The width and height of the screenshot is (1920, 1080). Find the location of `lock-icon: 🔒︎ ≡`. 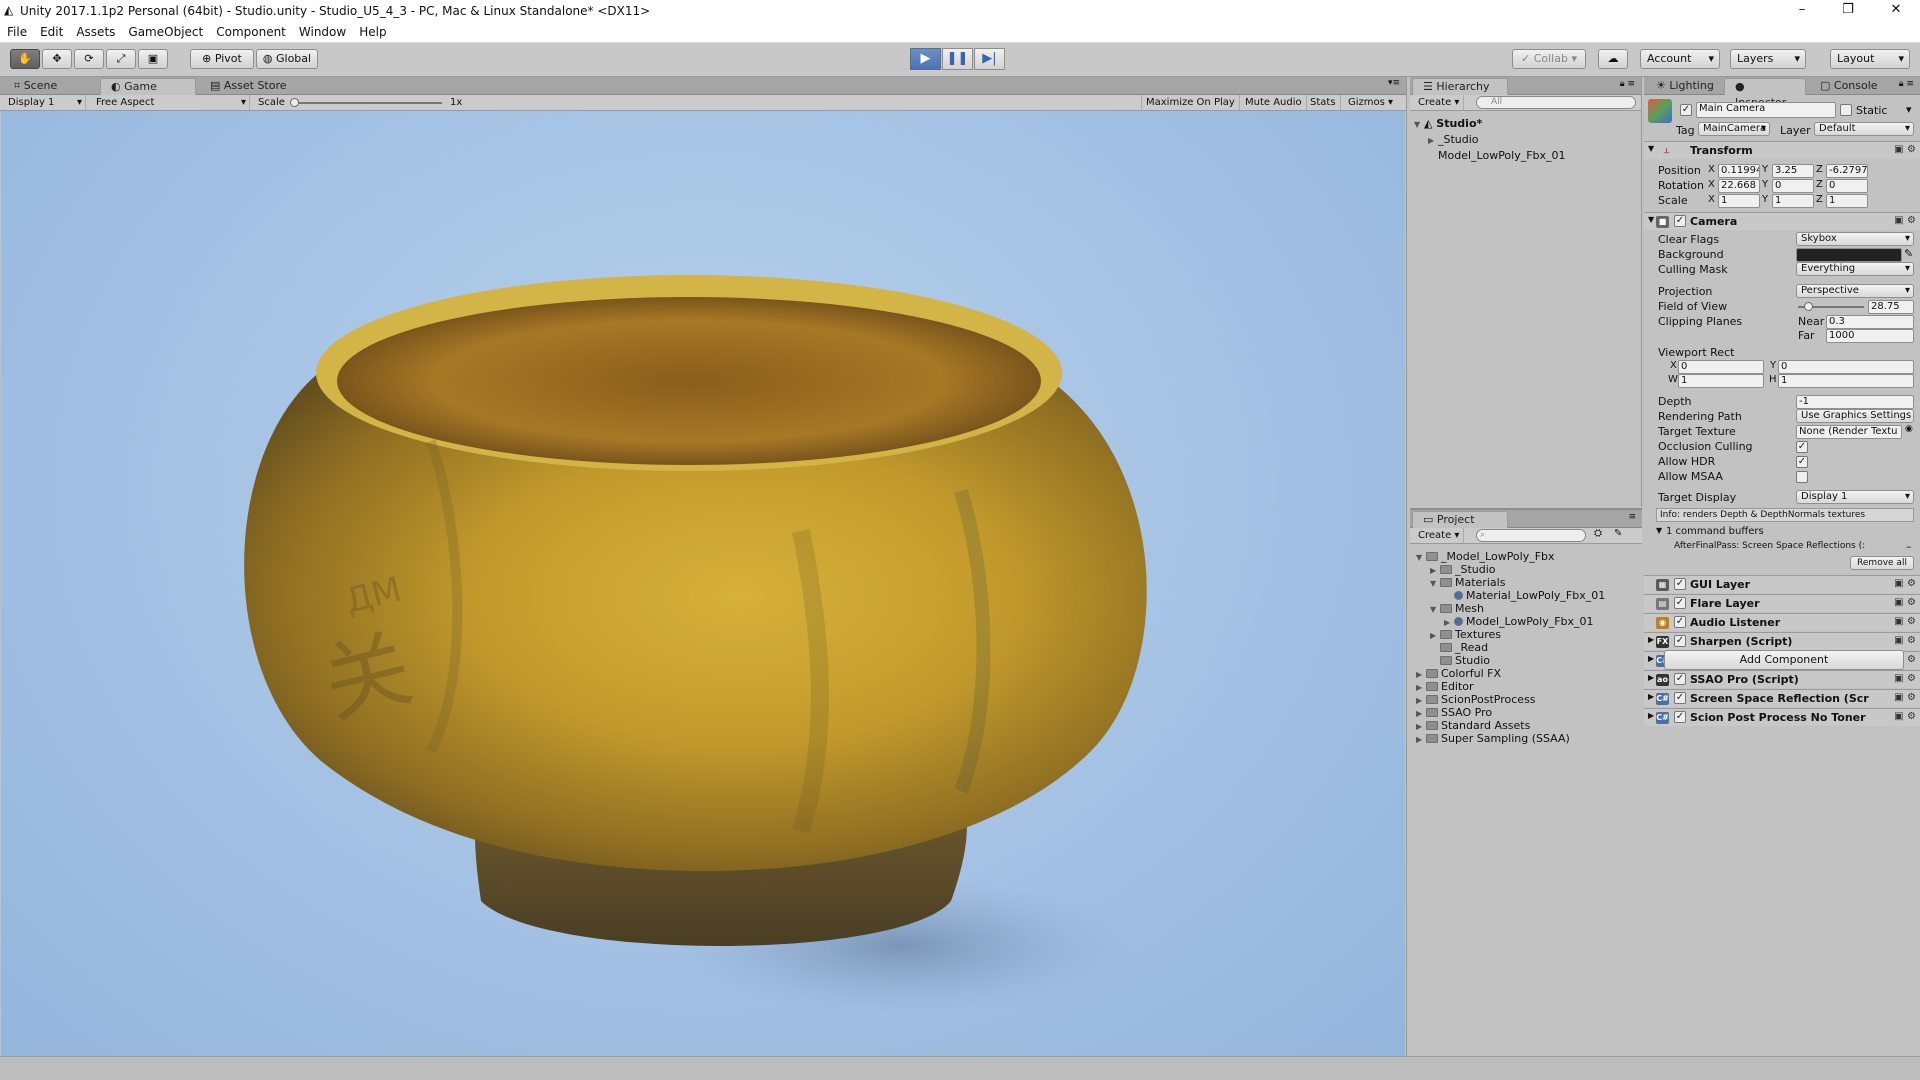

lock-icon: 🔒︎ ≡ is located at coordinates (1906, 84).